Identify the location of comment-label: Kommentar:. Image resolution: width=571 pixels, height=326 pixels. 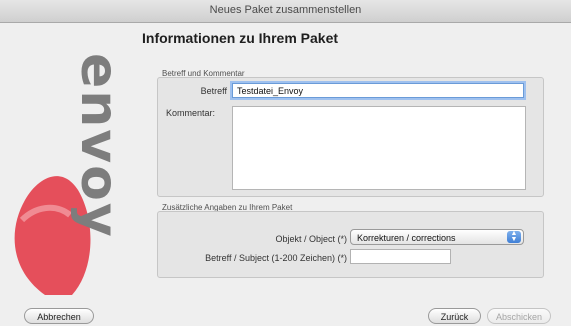
(191, 113).